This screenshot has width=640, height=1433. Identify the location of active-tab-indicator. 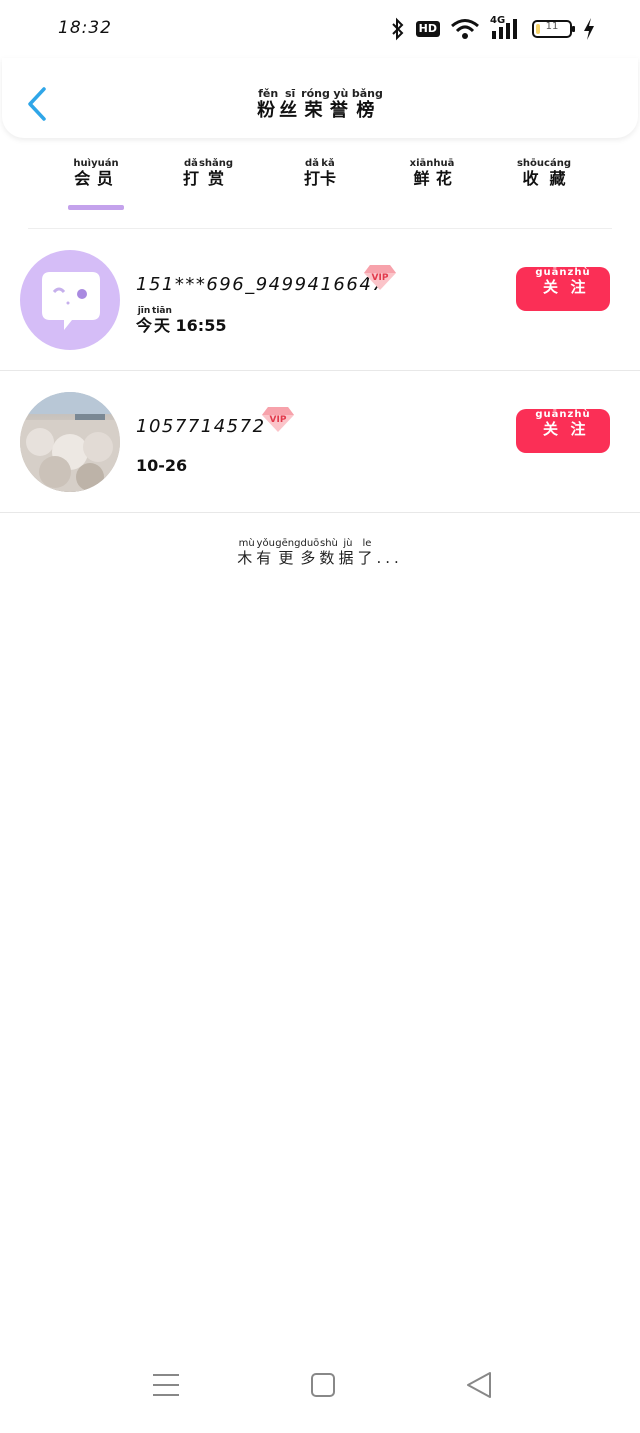
(96, 207).